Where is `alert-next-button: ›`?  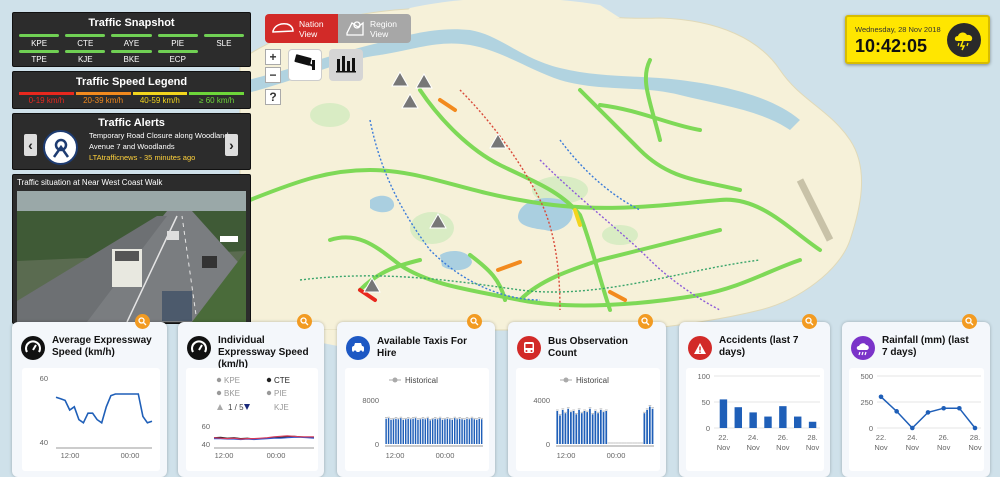
alert-next-button: › is located at coordinates (231, 145).